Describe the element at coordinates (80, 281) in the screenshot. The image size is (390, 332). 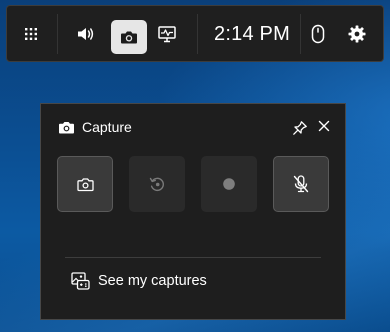
I see `gallery-icon` at that location.